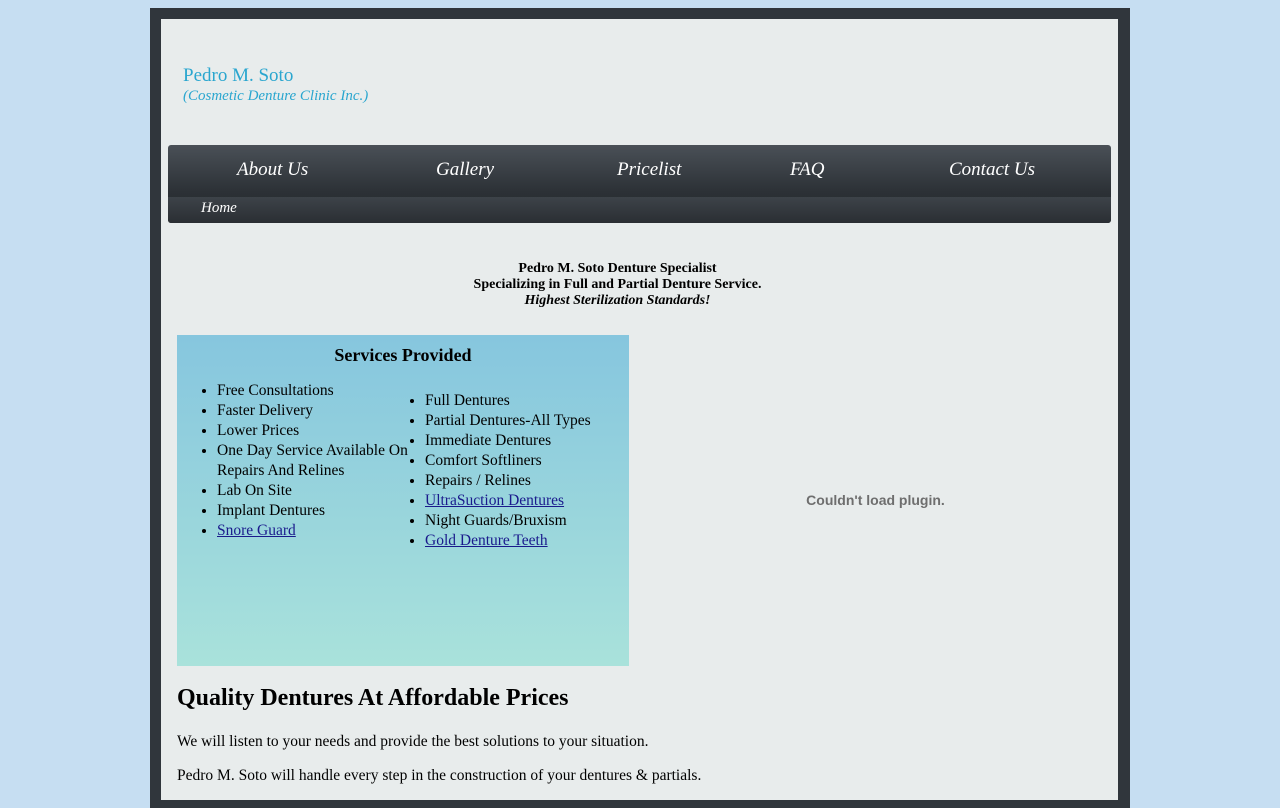  Describe the element at coordinates (617, 300) in the screenshot. I see `intro-line-3: Highest Sterilization Standards!` at that location.